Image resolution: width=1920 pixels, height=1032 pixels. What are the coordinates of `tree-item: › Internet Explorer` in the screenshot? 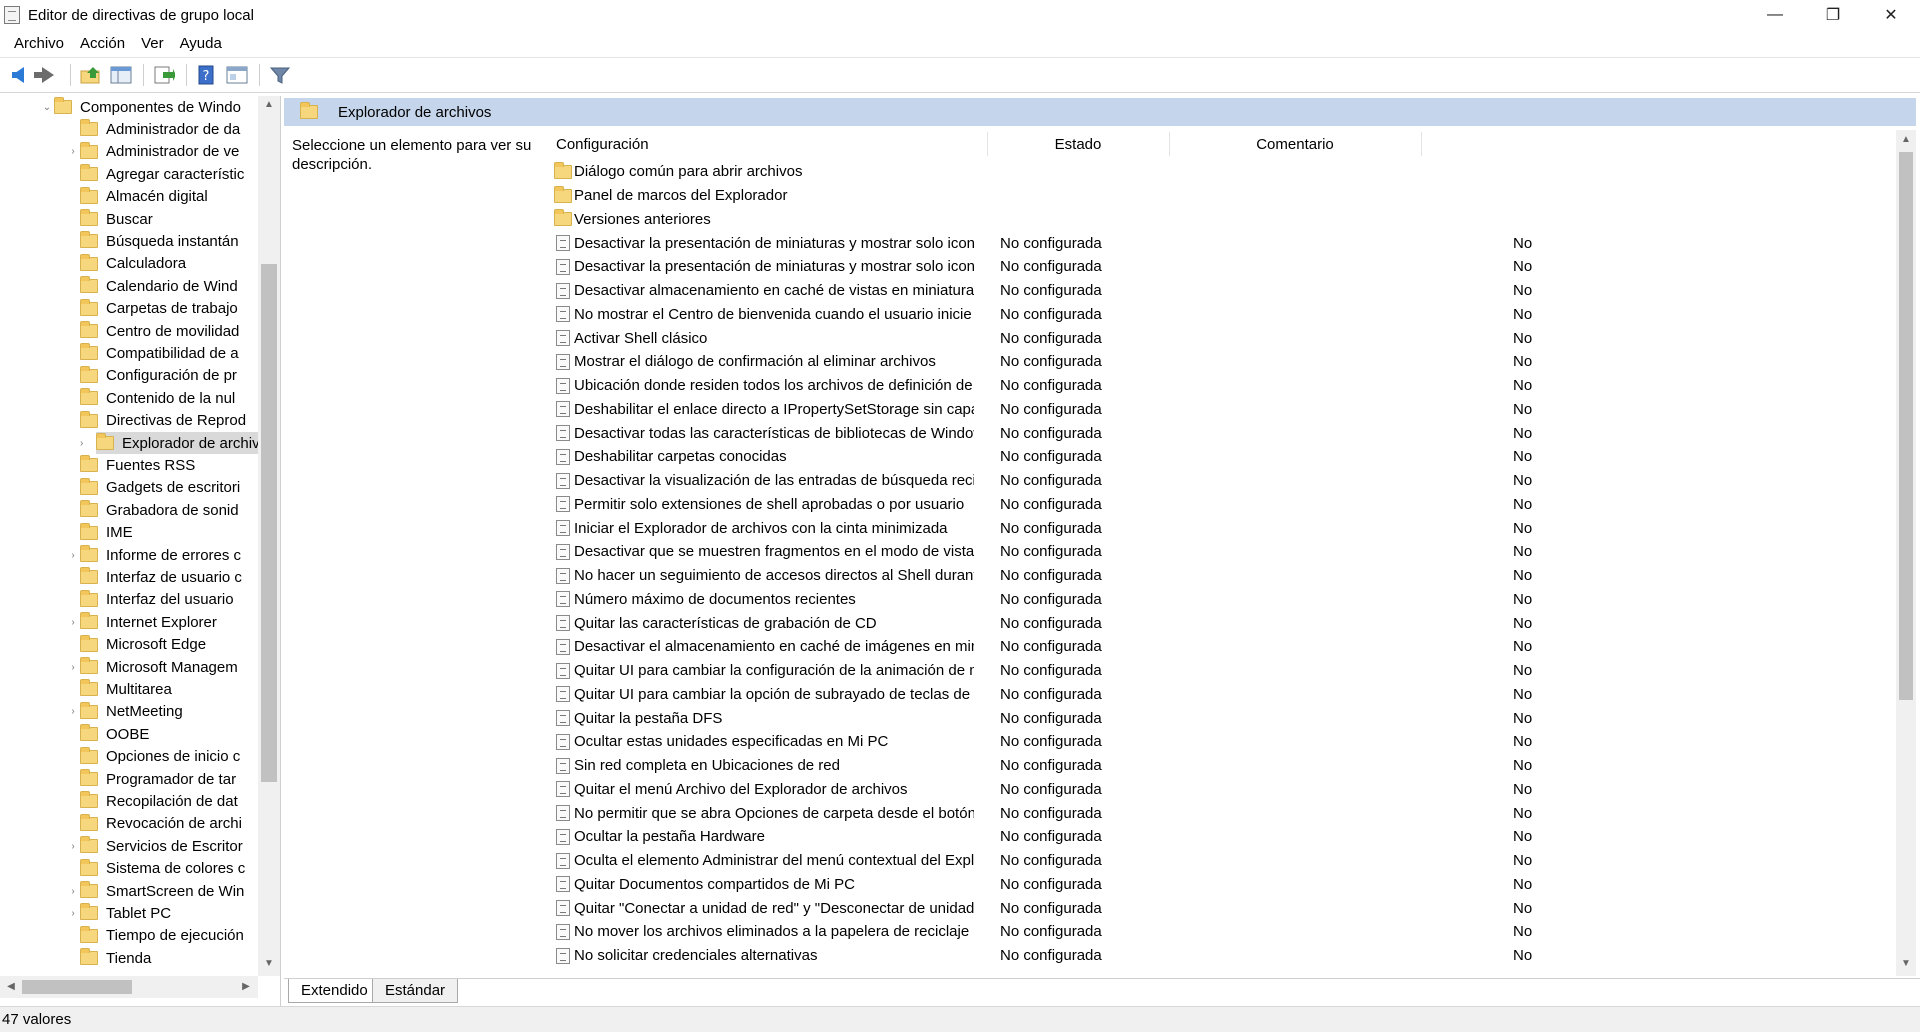 It's located at (162, 622).